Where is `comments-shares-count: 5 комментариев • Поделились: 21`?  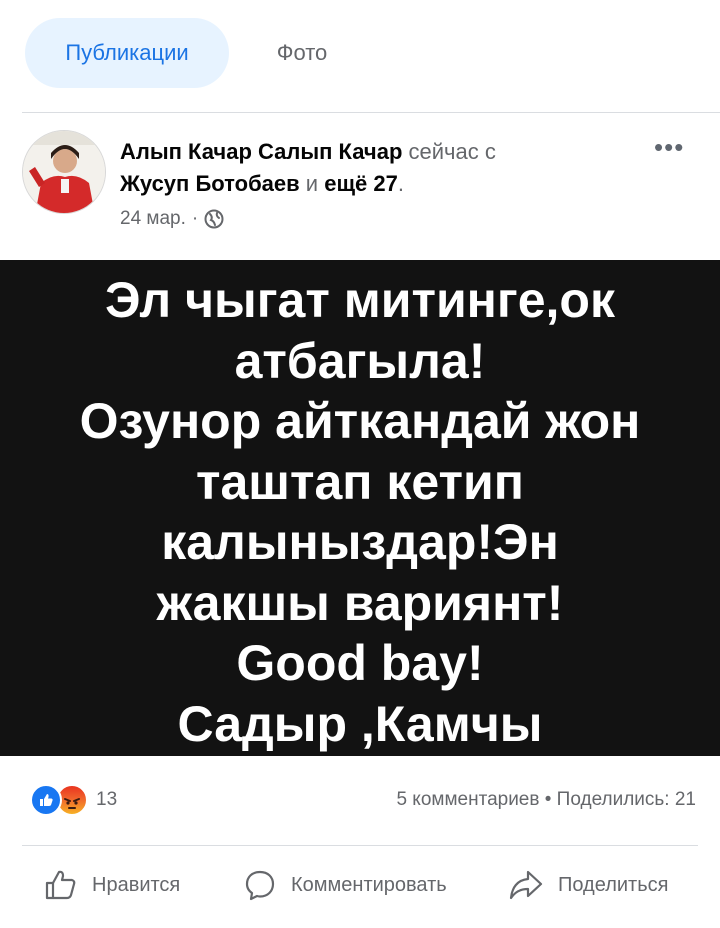
comments-shares-count: 5 комментариев • Поделились: 21 is located at coordinates (546, 800).